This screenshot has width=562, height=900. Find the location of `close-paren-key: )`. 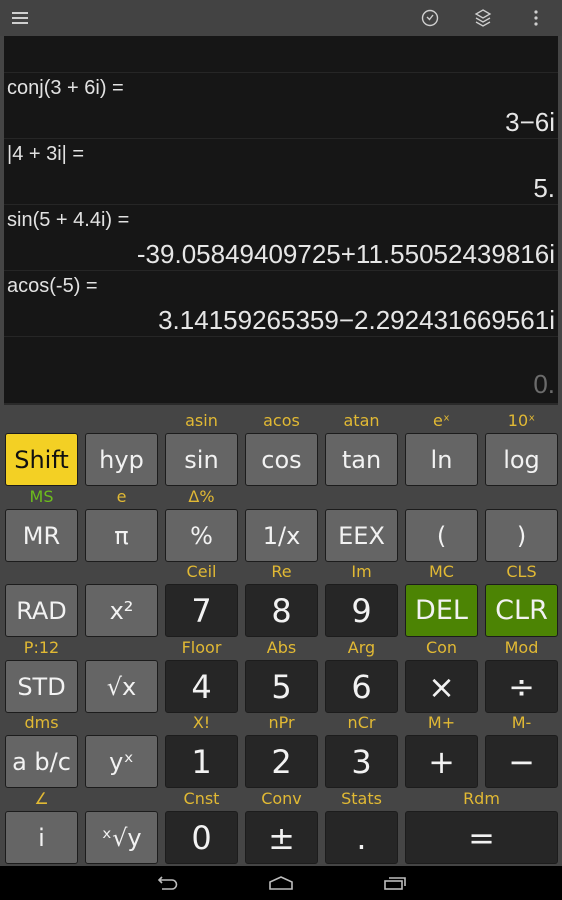

close-paren-key: ) is located at coordinates (521, 535).